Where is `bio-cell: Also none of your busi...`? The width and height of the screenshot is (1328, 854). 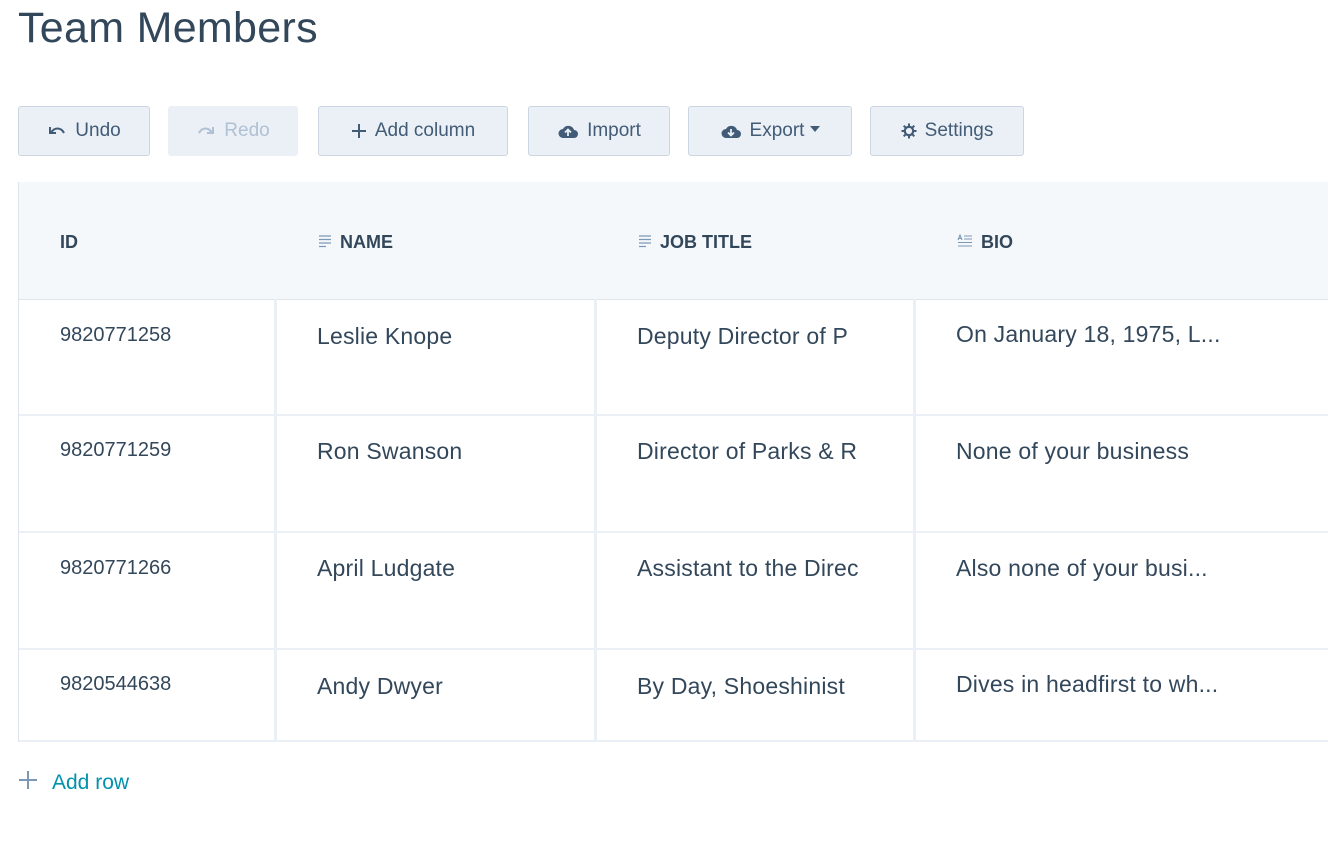
bio-cell: Also none of your busi... is located at coordinates (1122, 590).